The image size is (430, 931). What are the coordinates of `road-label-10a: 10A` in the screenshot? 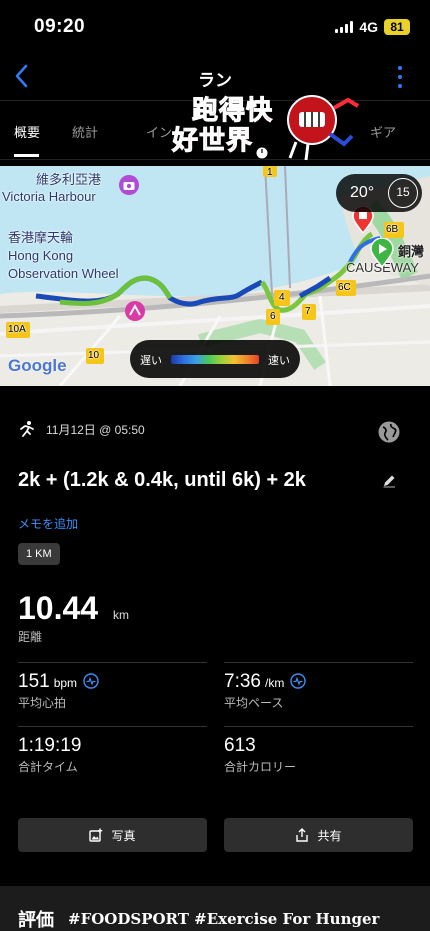 It's located at (17, 329).